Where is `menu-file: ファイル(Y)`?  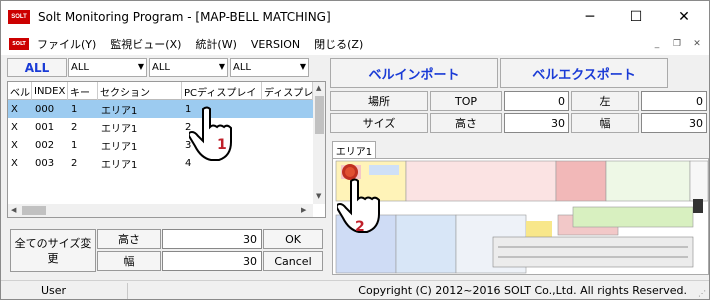 menu-file: ファイル(Y) is located at coordinates (66, 44).